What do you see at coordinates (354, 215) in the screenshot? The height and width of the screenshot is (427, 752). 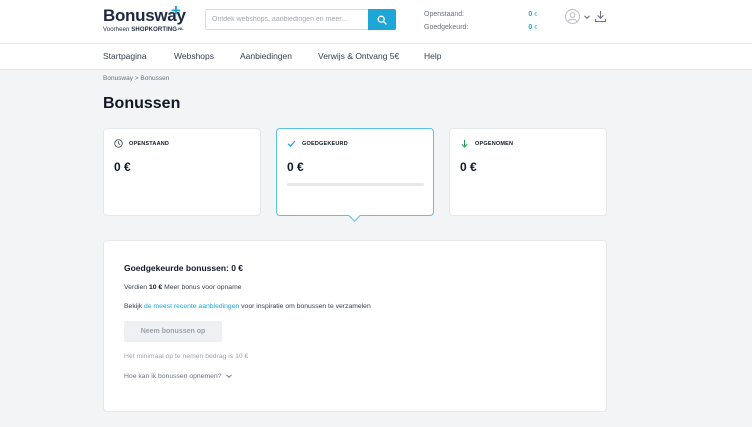 I see `card-pointer` at bounding box center [354, 215].